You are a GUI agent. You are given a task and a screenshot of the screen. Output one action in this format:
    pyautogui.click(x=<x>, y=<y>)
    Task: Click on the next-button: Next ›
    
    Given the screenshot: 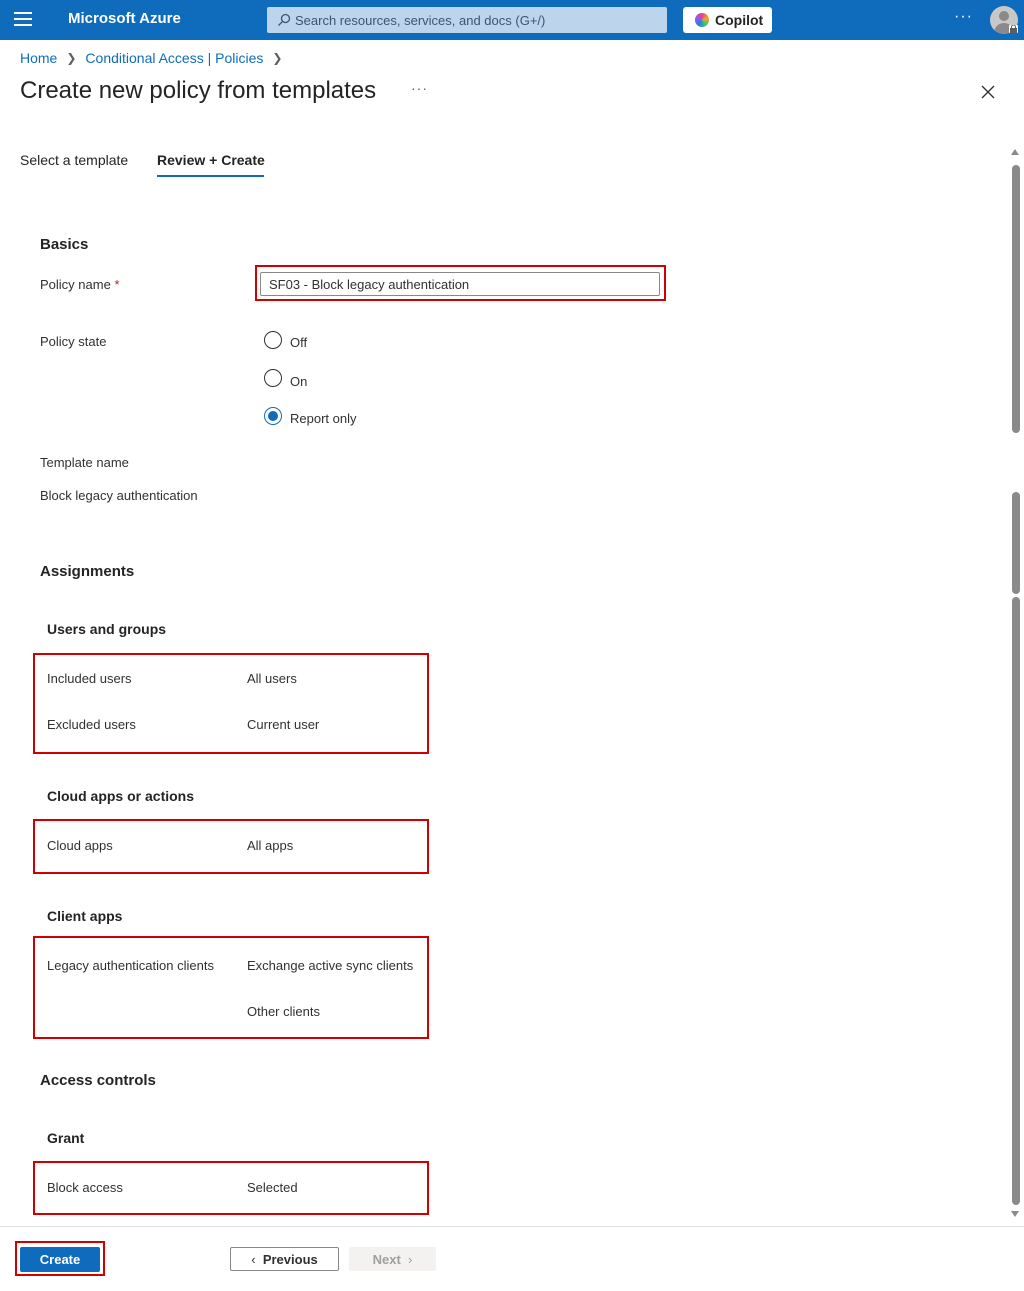 What is the action you would take?
    pyautogui.click(x=392, y=1259)
    